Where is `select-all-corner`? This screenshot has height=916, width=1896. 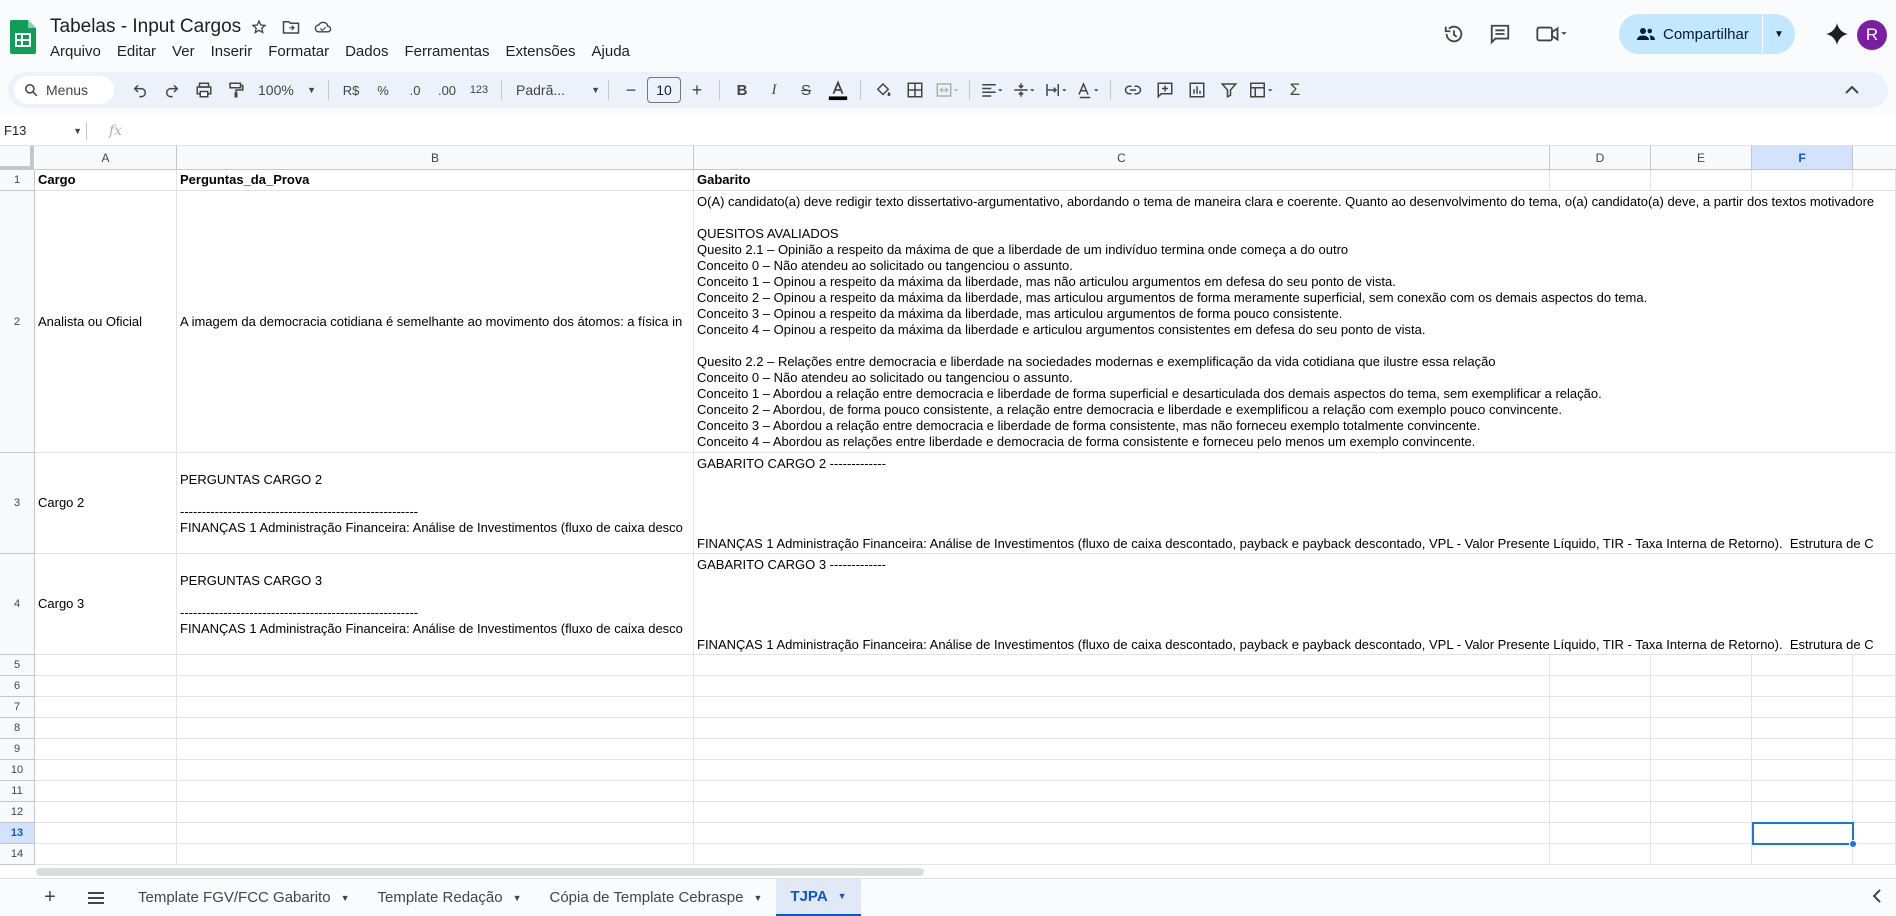
select-all-corner is located at coordinates (17, 158).